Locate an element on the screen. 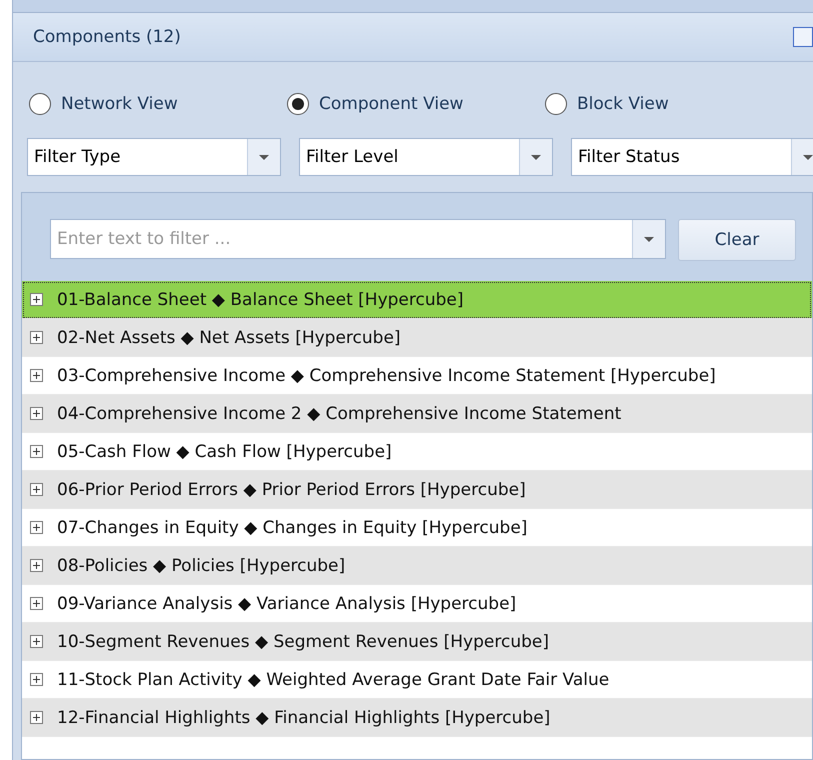  filter-dropdown: Filter Type is located at coordinates (154, 157).